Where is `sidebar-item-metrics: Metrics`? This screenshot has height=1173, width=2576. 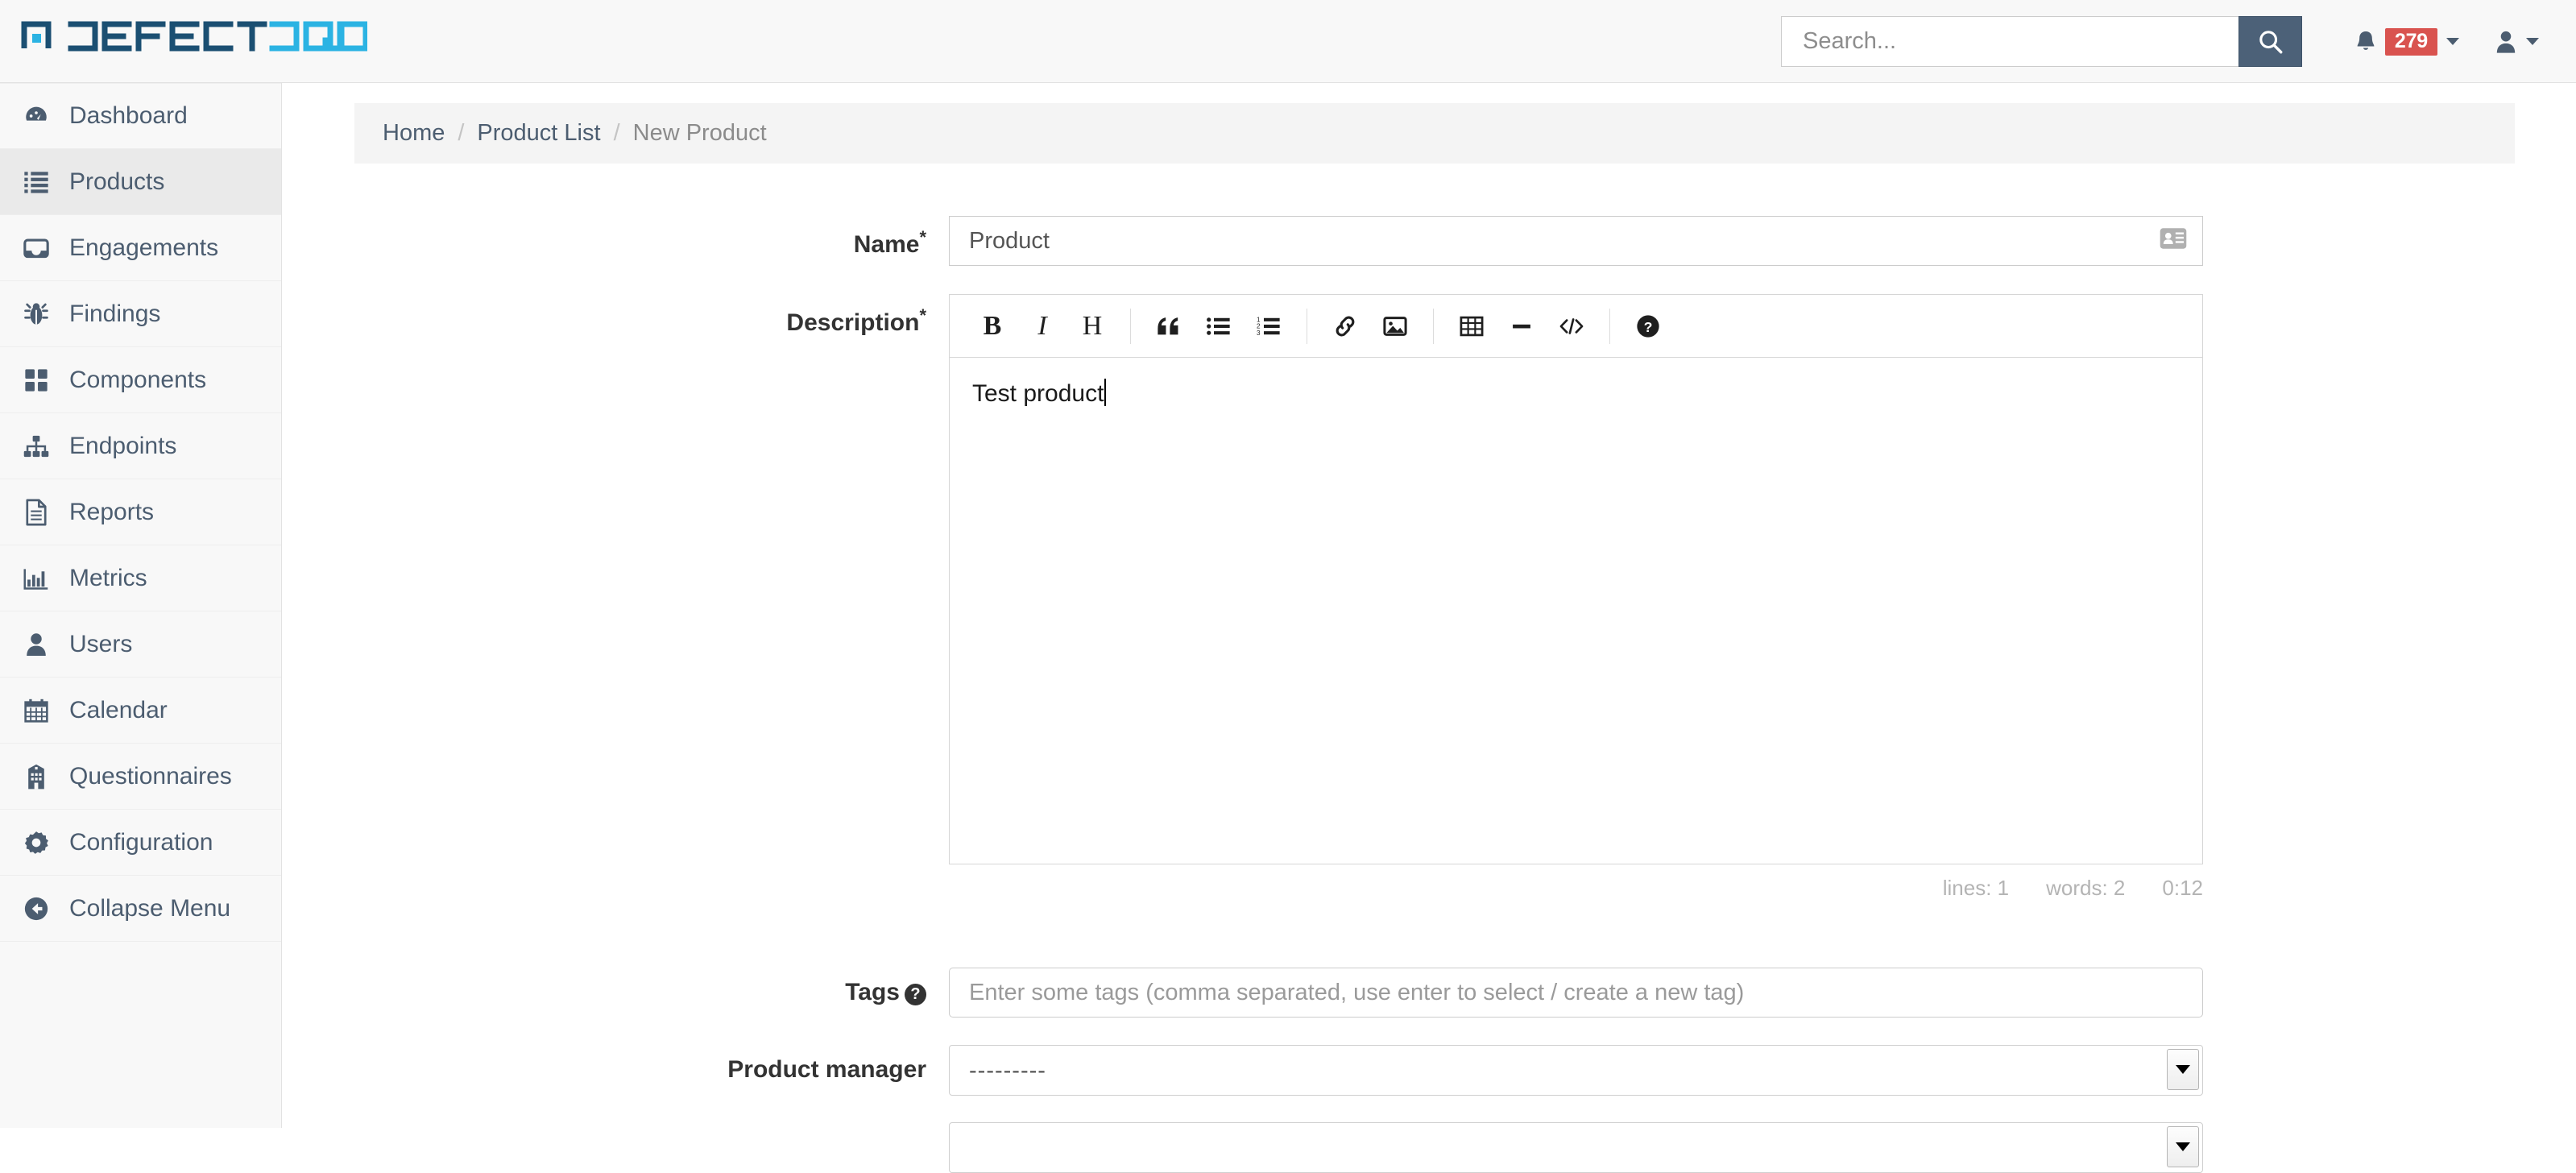 sidebar-item-metrics: Metrics is located at coordinates (140, 578).